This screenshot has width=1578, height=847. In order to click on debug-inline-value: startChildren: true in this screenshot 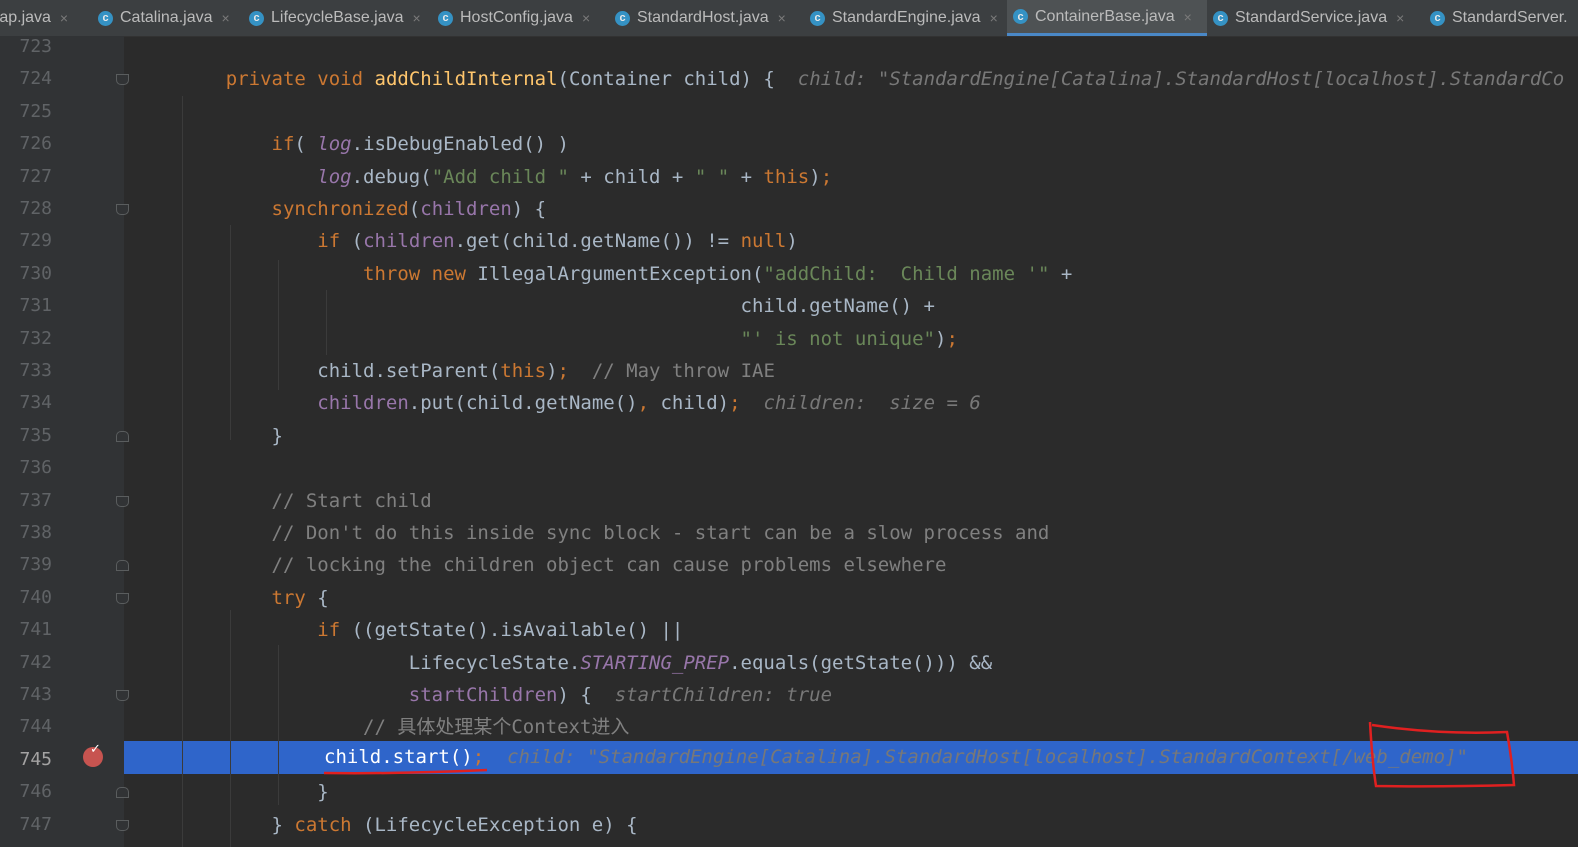, I will do `click(723, 695)`.